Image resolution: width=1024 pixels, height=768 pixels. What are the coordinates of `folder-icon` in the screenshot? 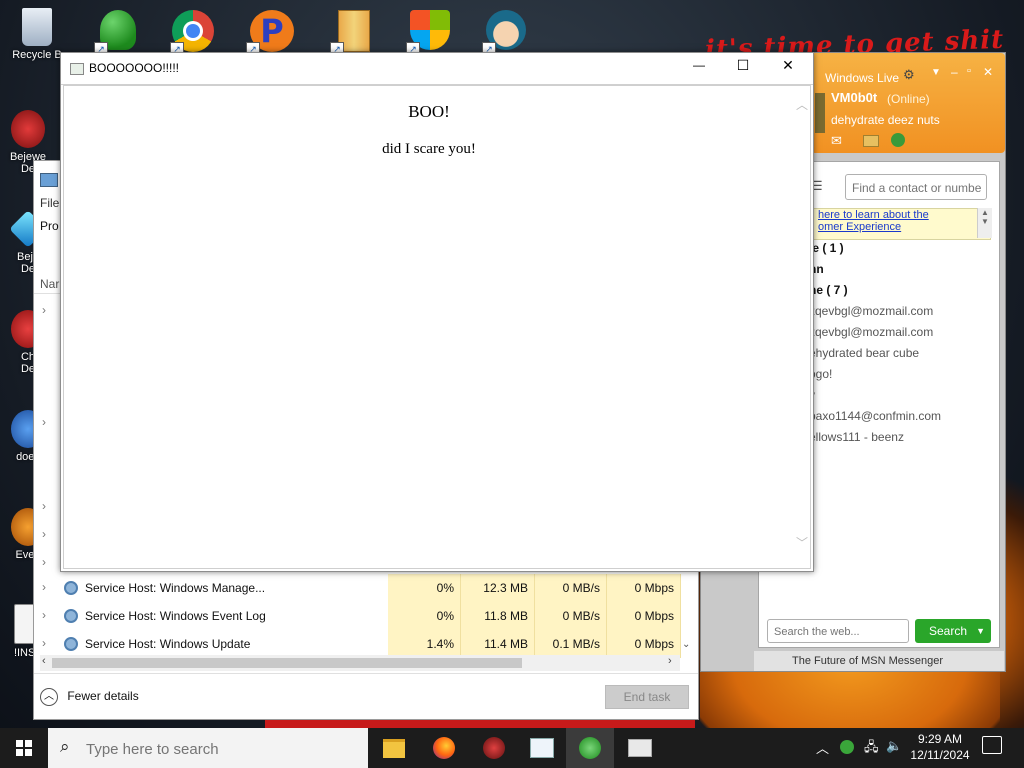 It's located at (871, 141).